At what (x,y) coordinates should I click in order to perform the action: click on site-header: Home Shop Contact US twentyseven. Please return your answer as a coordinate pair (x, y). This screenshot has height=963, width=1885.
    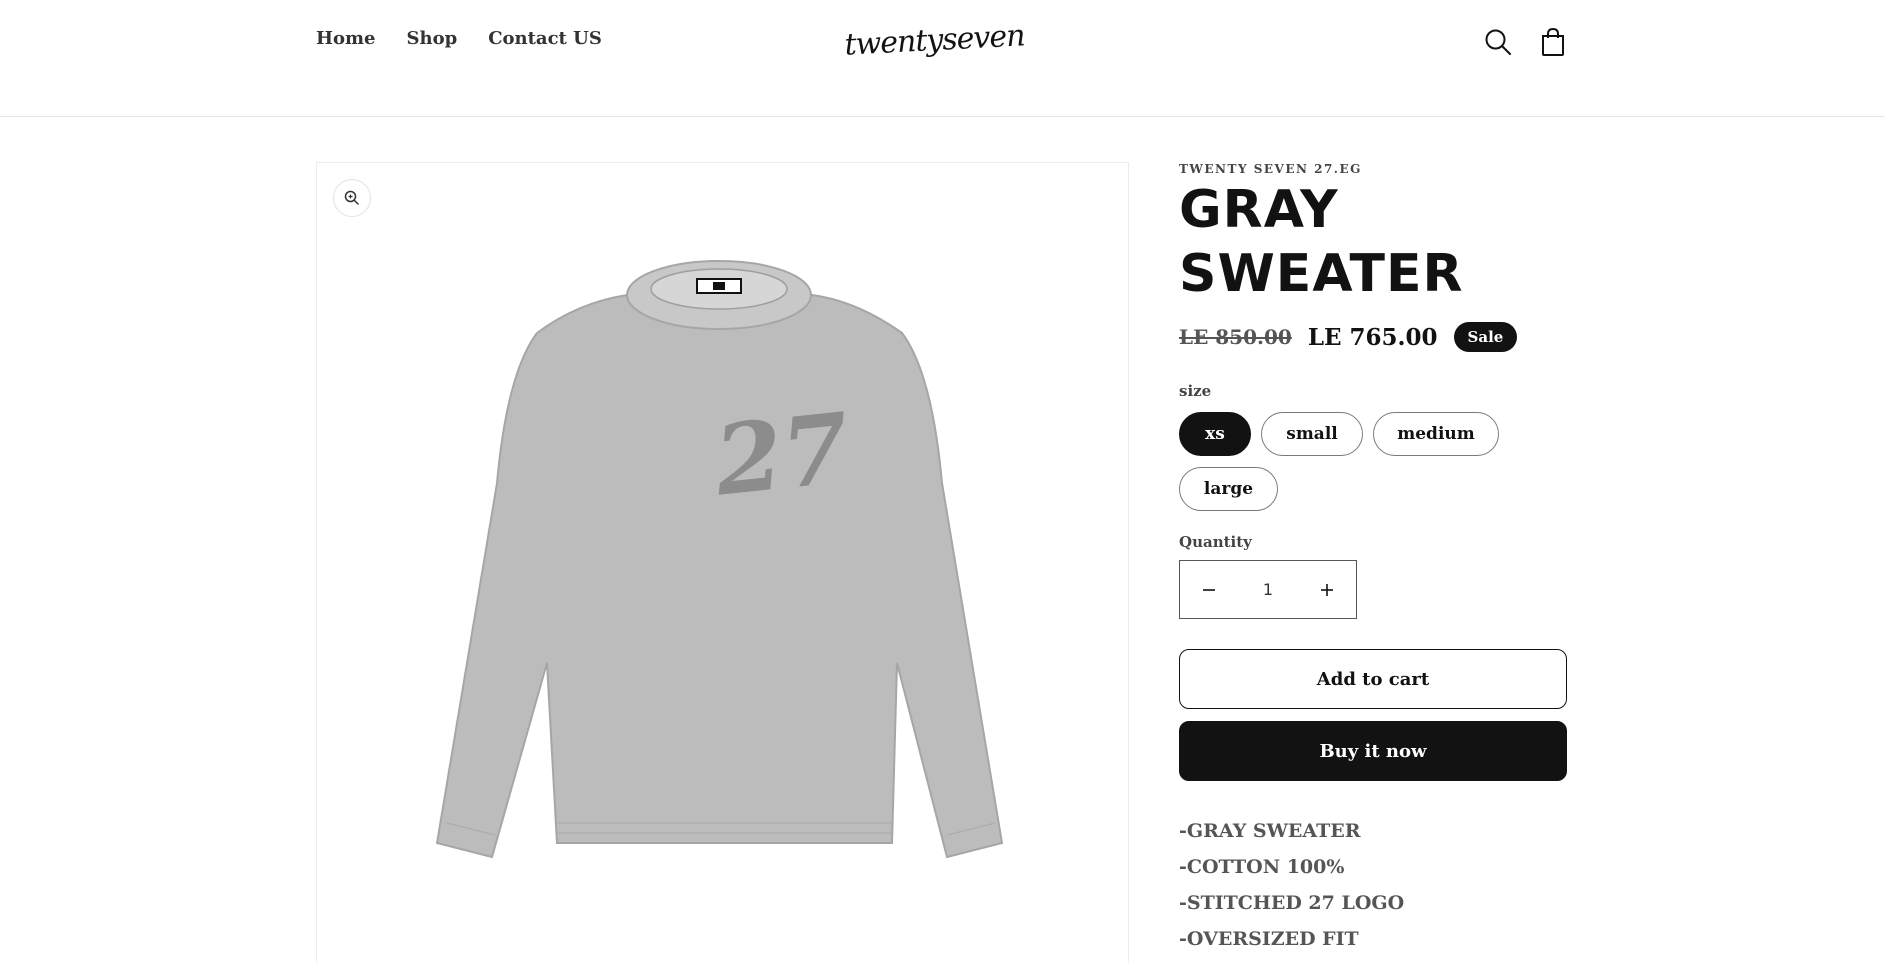
    Looking at the image, I should click on (942, 58).